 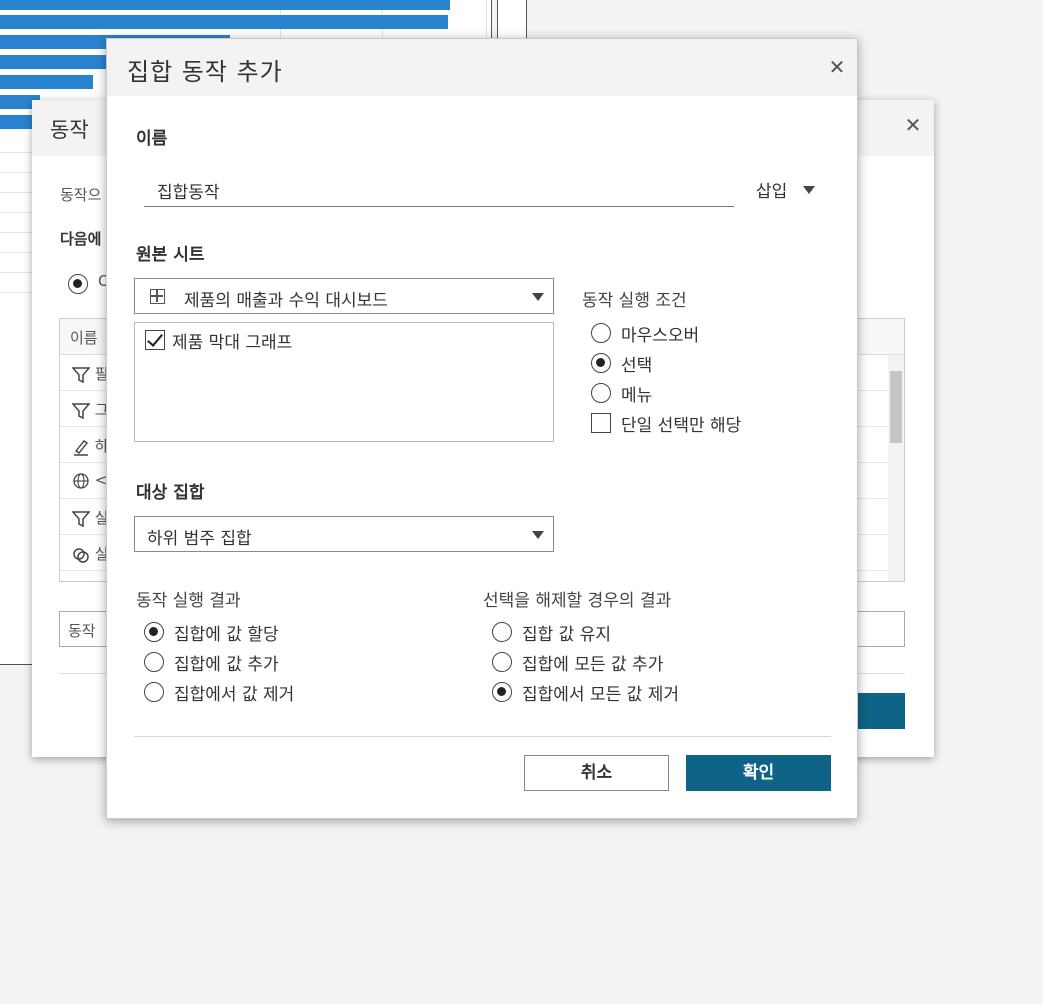 I want to click on sheet-list: 제품 막대 그래프, so click(x=344, y=382).